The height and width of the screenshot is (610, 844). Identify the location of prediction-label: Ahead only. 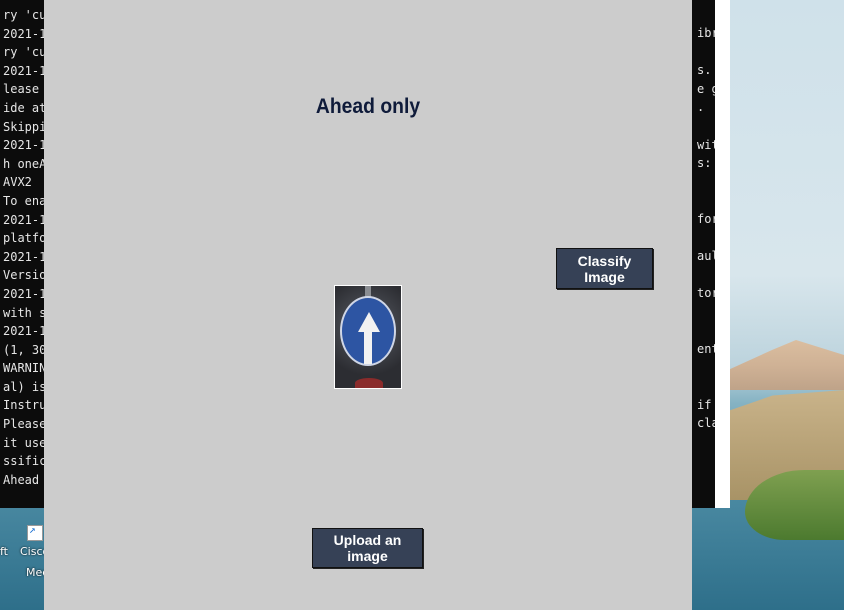
(368, 106).